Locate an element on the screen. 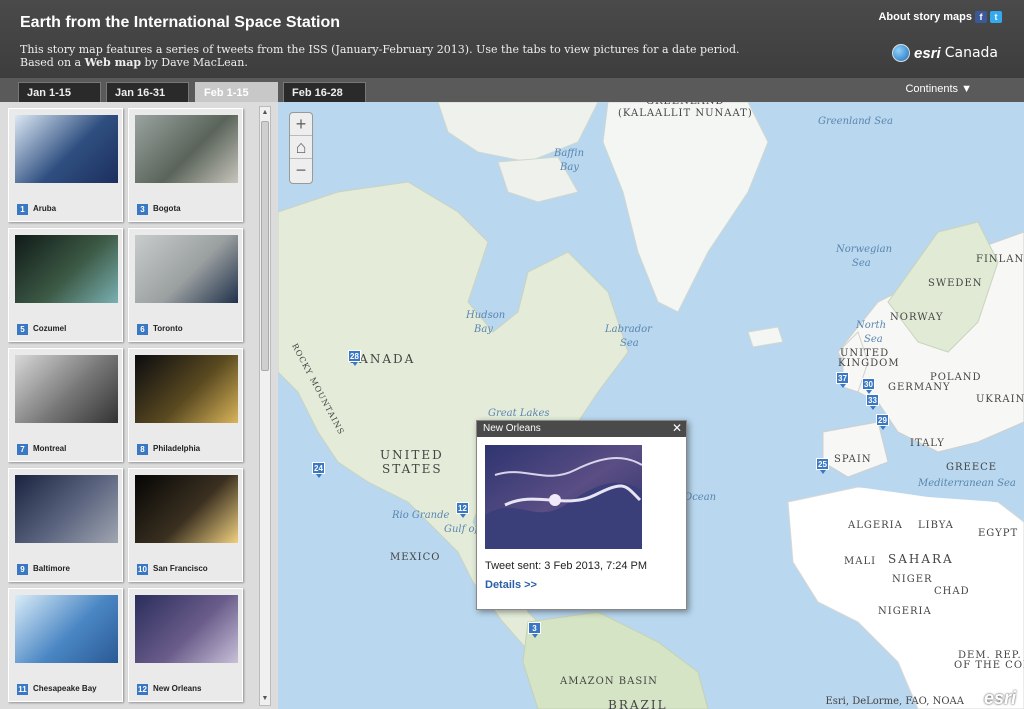 The image size is (1024, 709). thumbnail-label: Toronto is located at coordinates (168, 328).